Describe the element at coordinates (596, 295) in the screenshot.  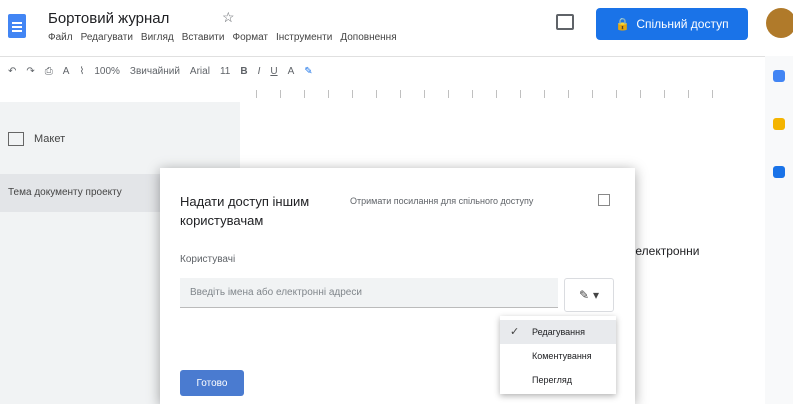
I see `chevron-down-icon: ▾` at that location.